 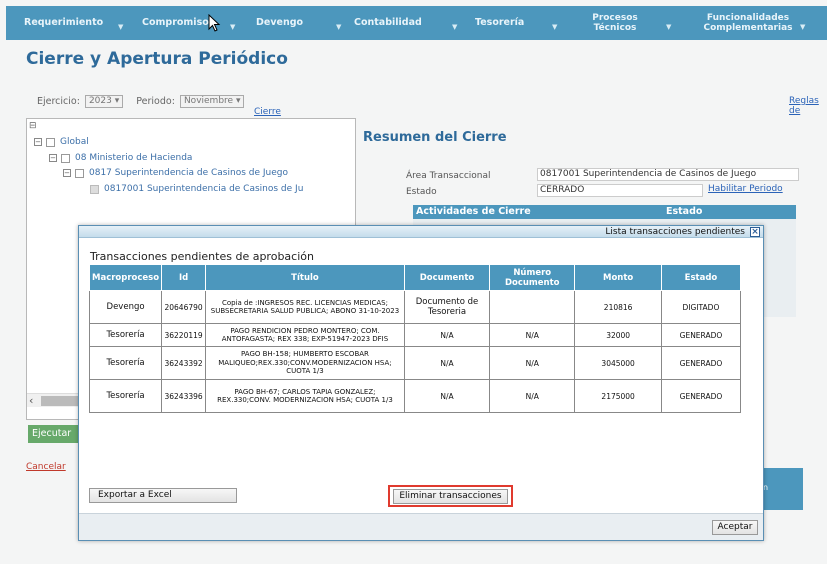 I want to click on cell-monto: 210816, so click(x=618, y=307).